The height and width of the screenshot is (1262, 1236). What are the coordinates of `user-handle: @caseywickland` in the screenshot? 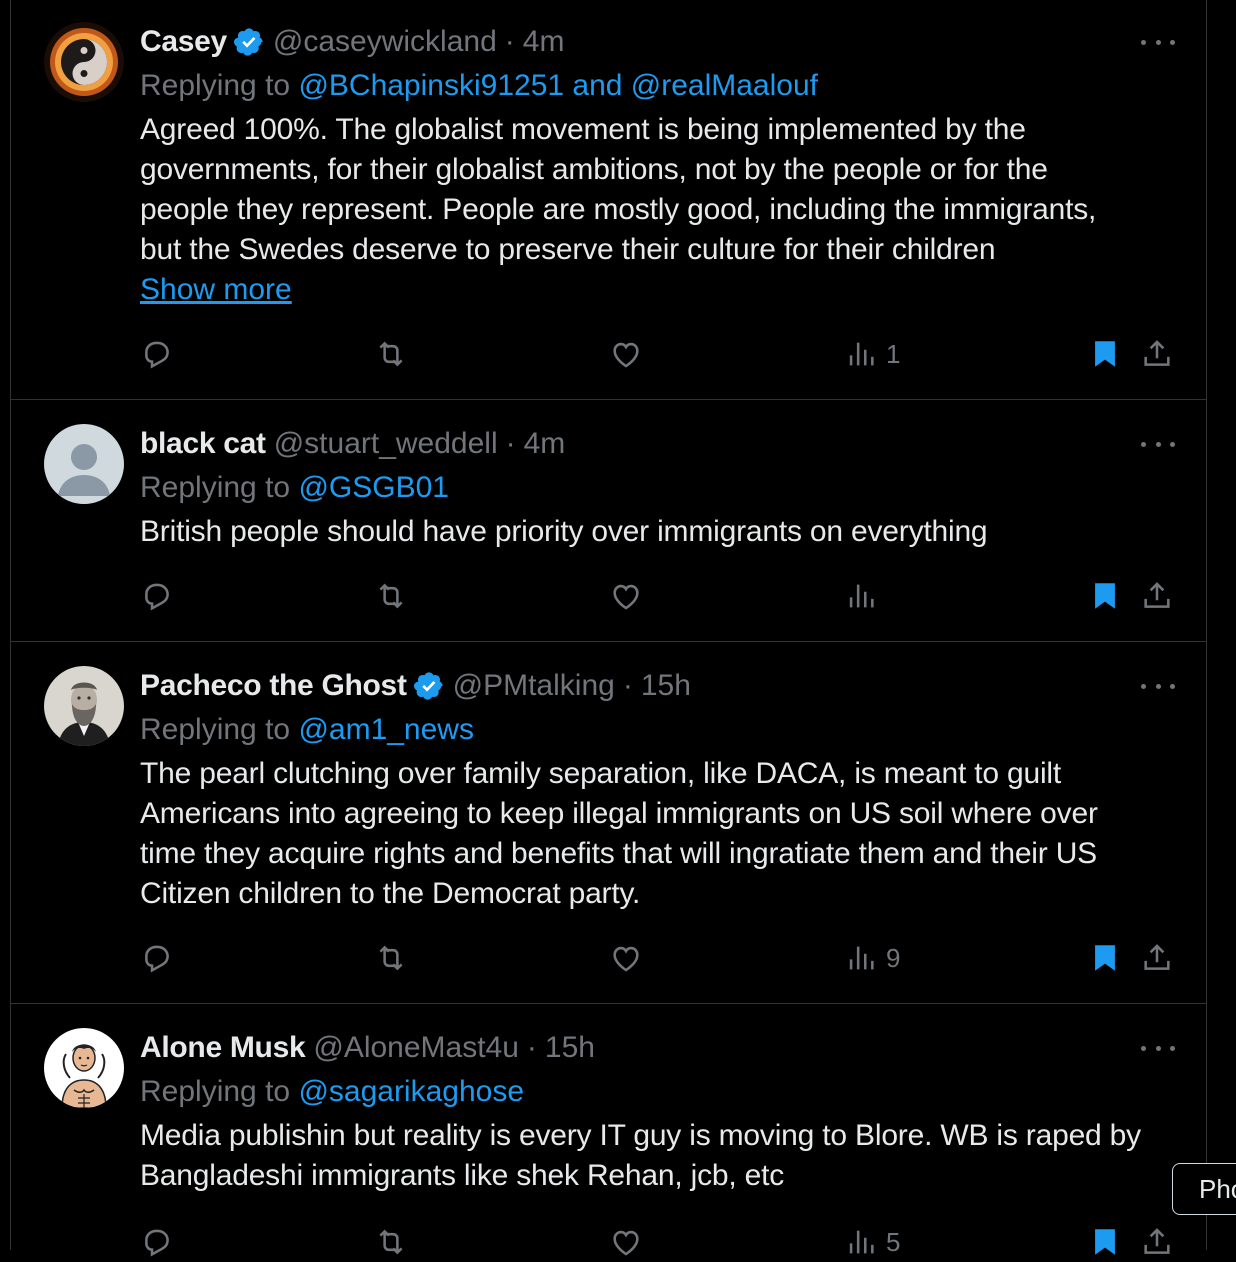 It's located at (385, 42).